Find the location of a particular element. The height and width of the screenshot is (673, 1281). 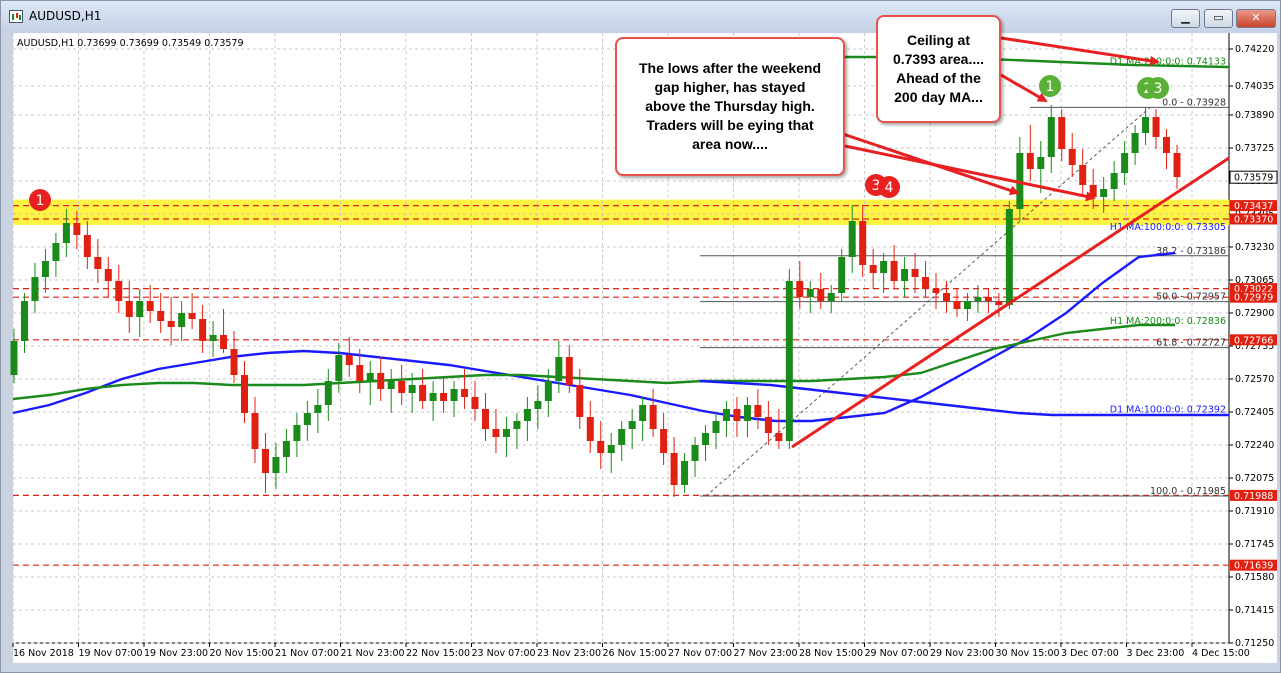

level-price-label: 0.72979 is located at coordinates (1253, 298).